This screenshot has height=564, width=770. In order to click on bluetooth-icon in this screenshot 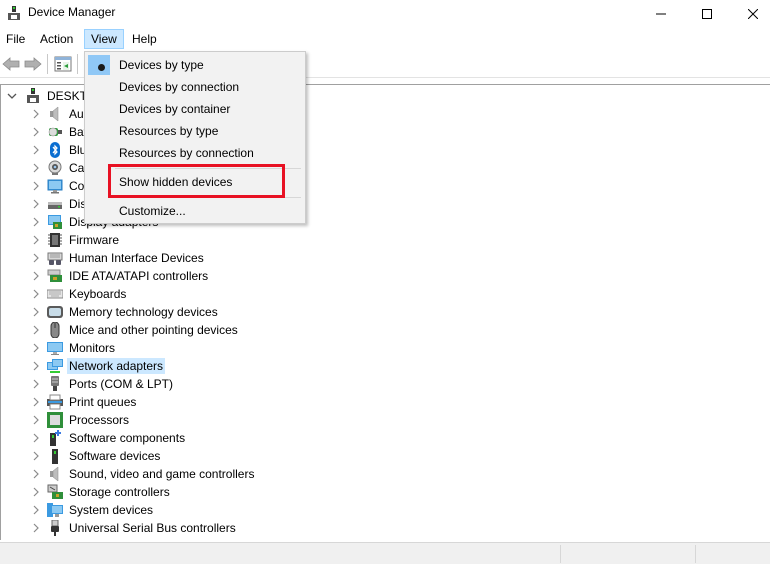, I will do `click(55, 150)`.